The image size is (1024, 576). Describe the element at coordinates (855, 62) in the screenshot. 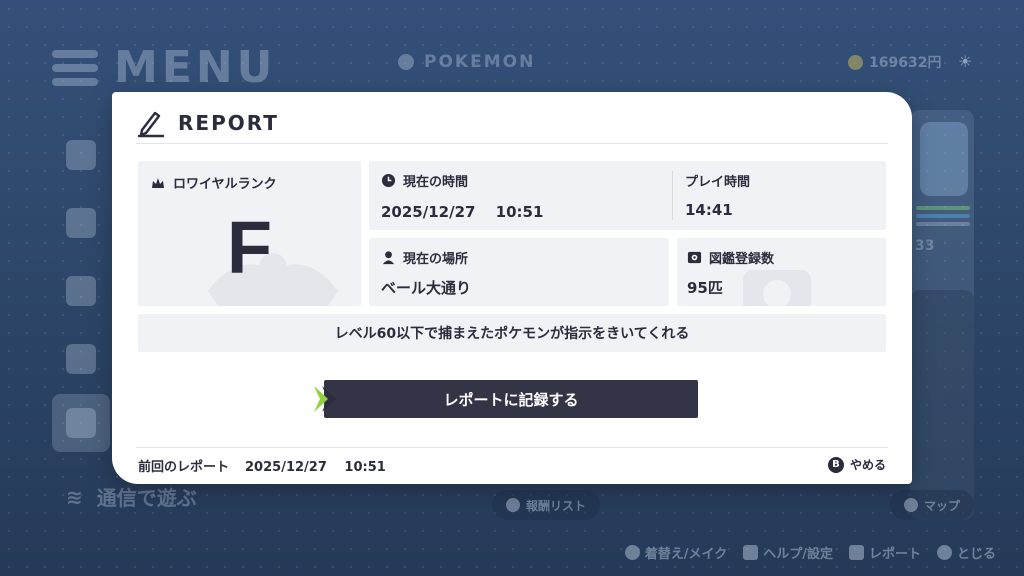

I see `coin-icon` at that location.